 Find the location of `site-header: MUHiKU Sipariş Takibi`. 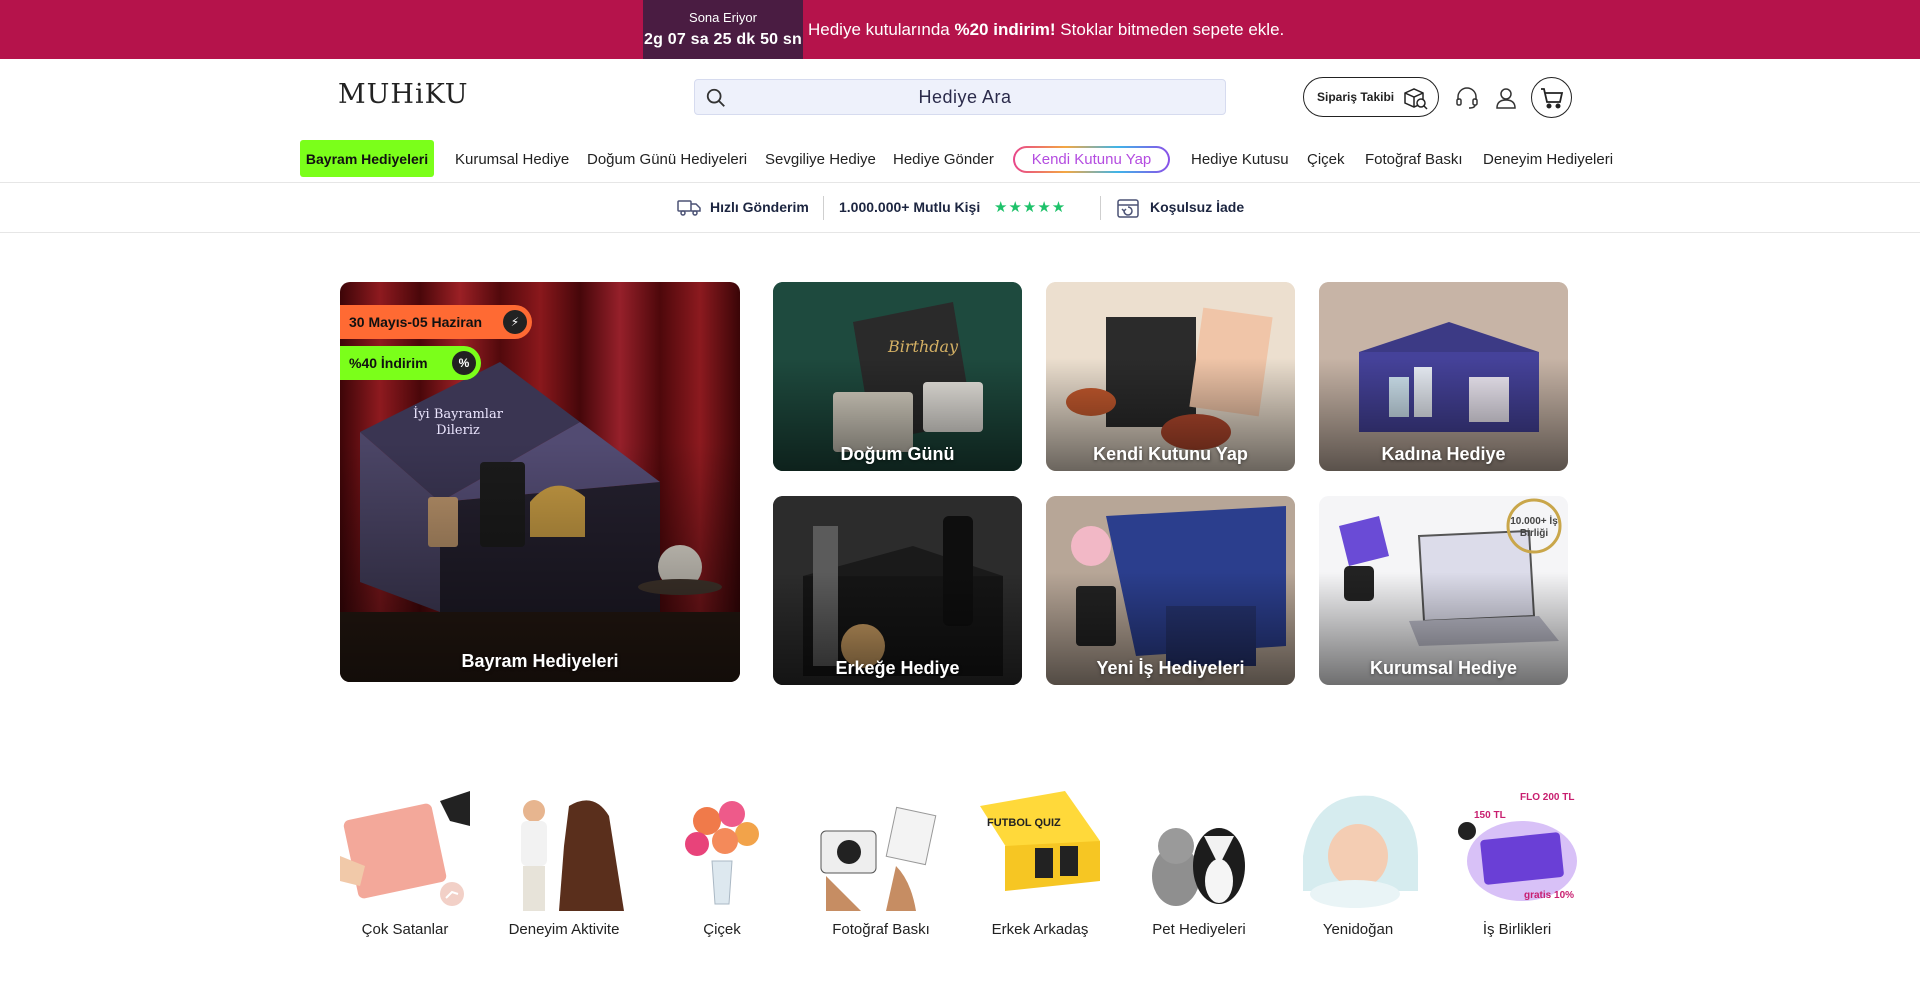

site-header: MUHiKU Sipariş Takibi is located at coordinates (960, 97).